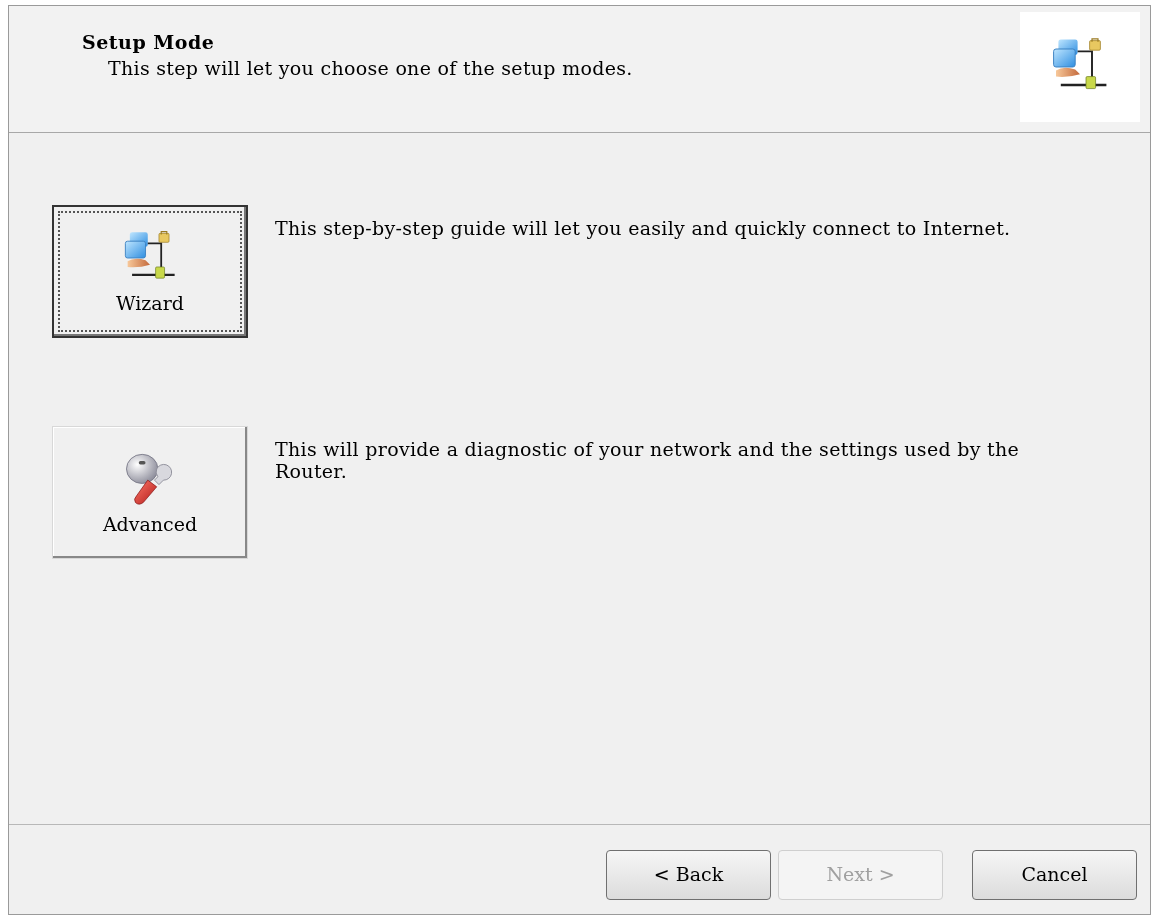 The height and width of the screenshot is (917, 1153). I want to click on wizard-nav-button: < Back, so click(688, 874).